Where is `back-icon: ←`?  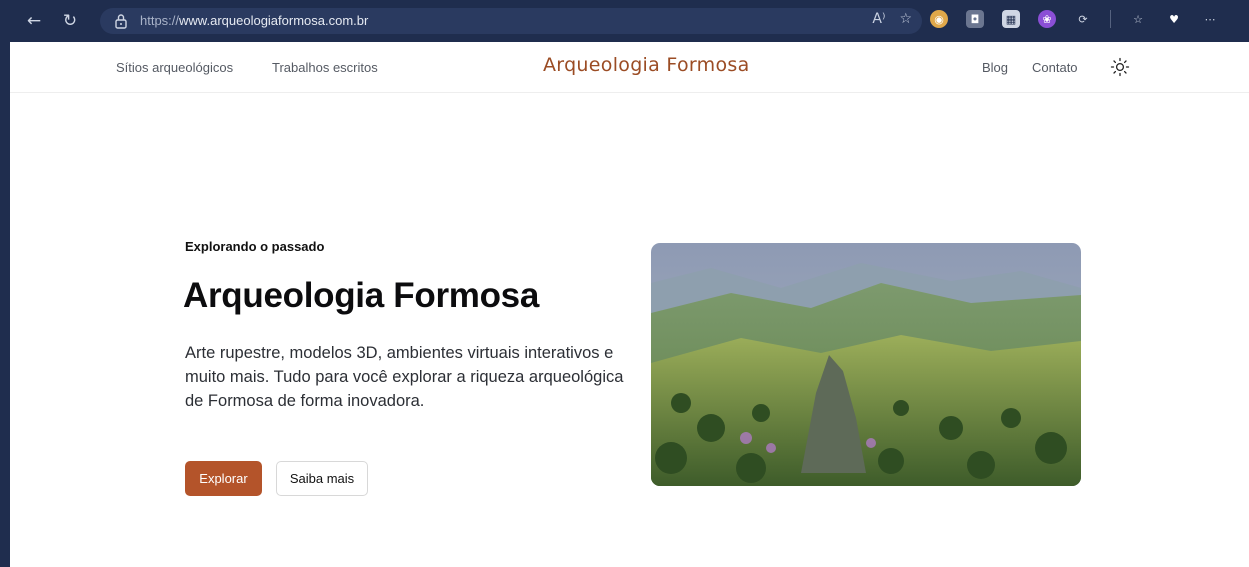 back-icon: ← is located at coordinates (34, 21).